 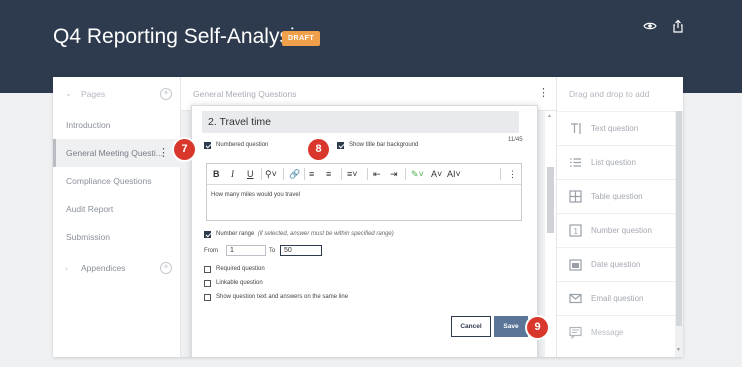 I want to click on number-icon: 1, so click(x=575, y=230).